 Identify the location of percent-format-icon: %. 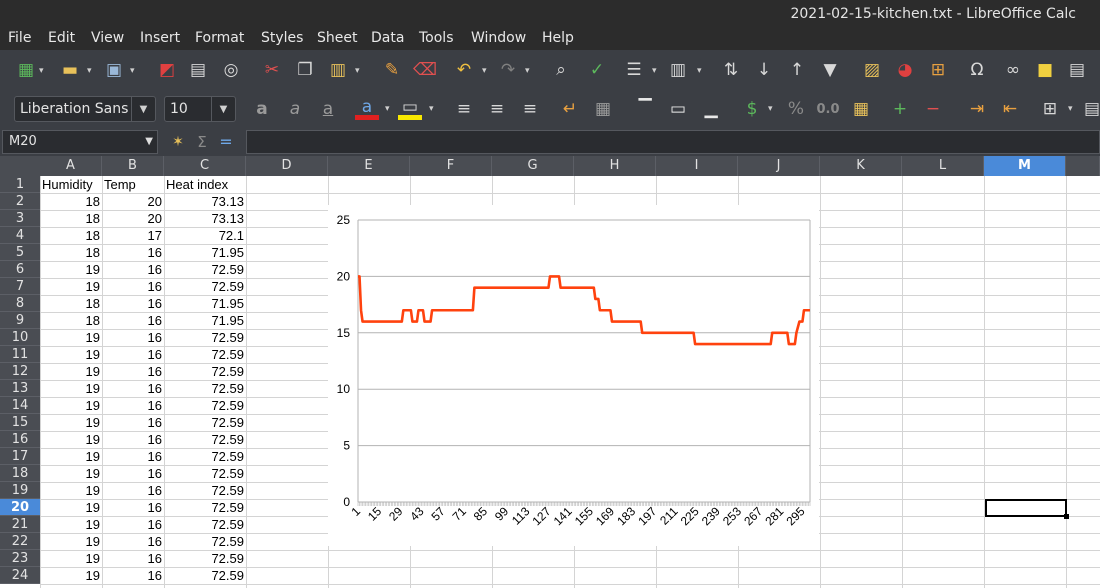
(796, 109).